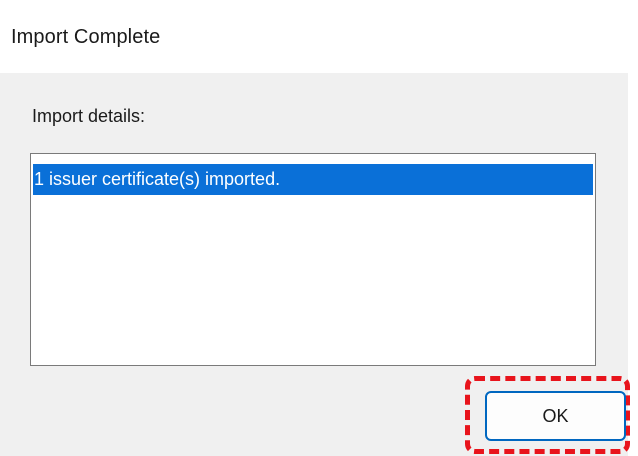 The image size is (638, 456). Describe the element at coordinates (555, 416) in the screenshot. I see `ok-button: OK` at that location.